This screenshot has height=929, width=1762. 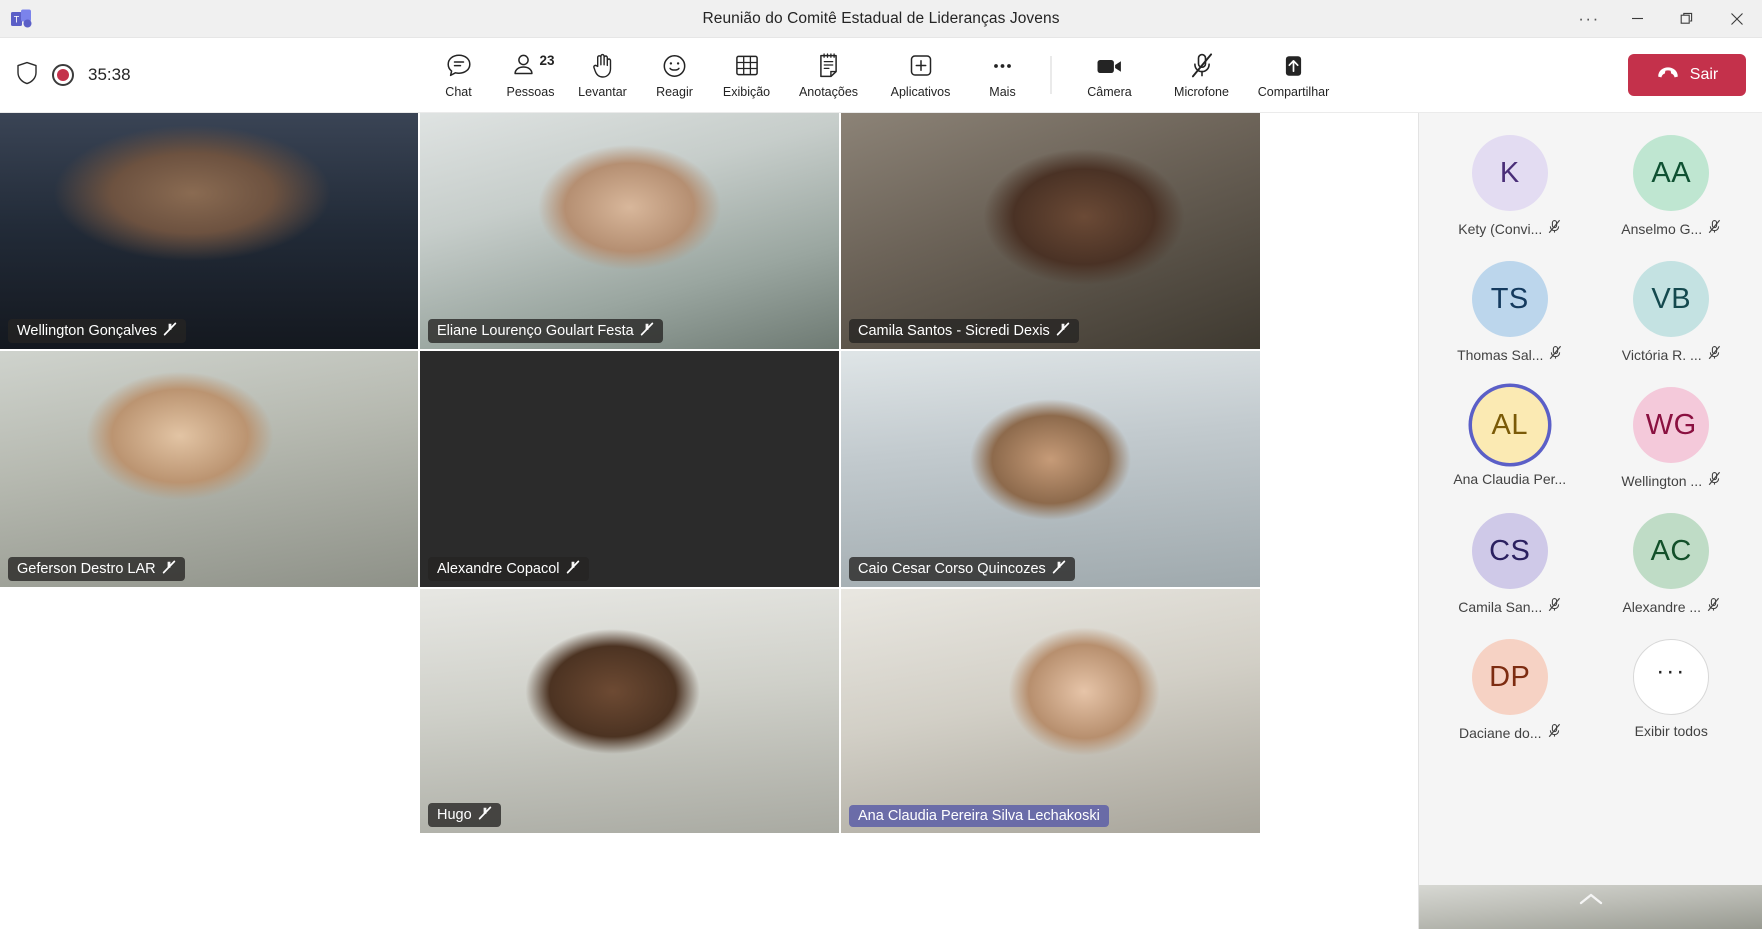 What do you see at coordinates (1294, 75) in the screenshot?
I see `share-button: Compartilhar` at bounding box center [1294, 75].